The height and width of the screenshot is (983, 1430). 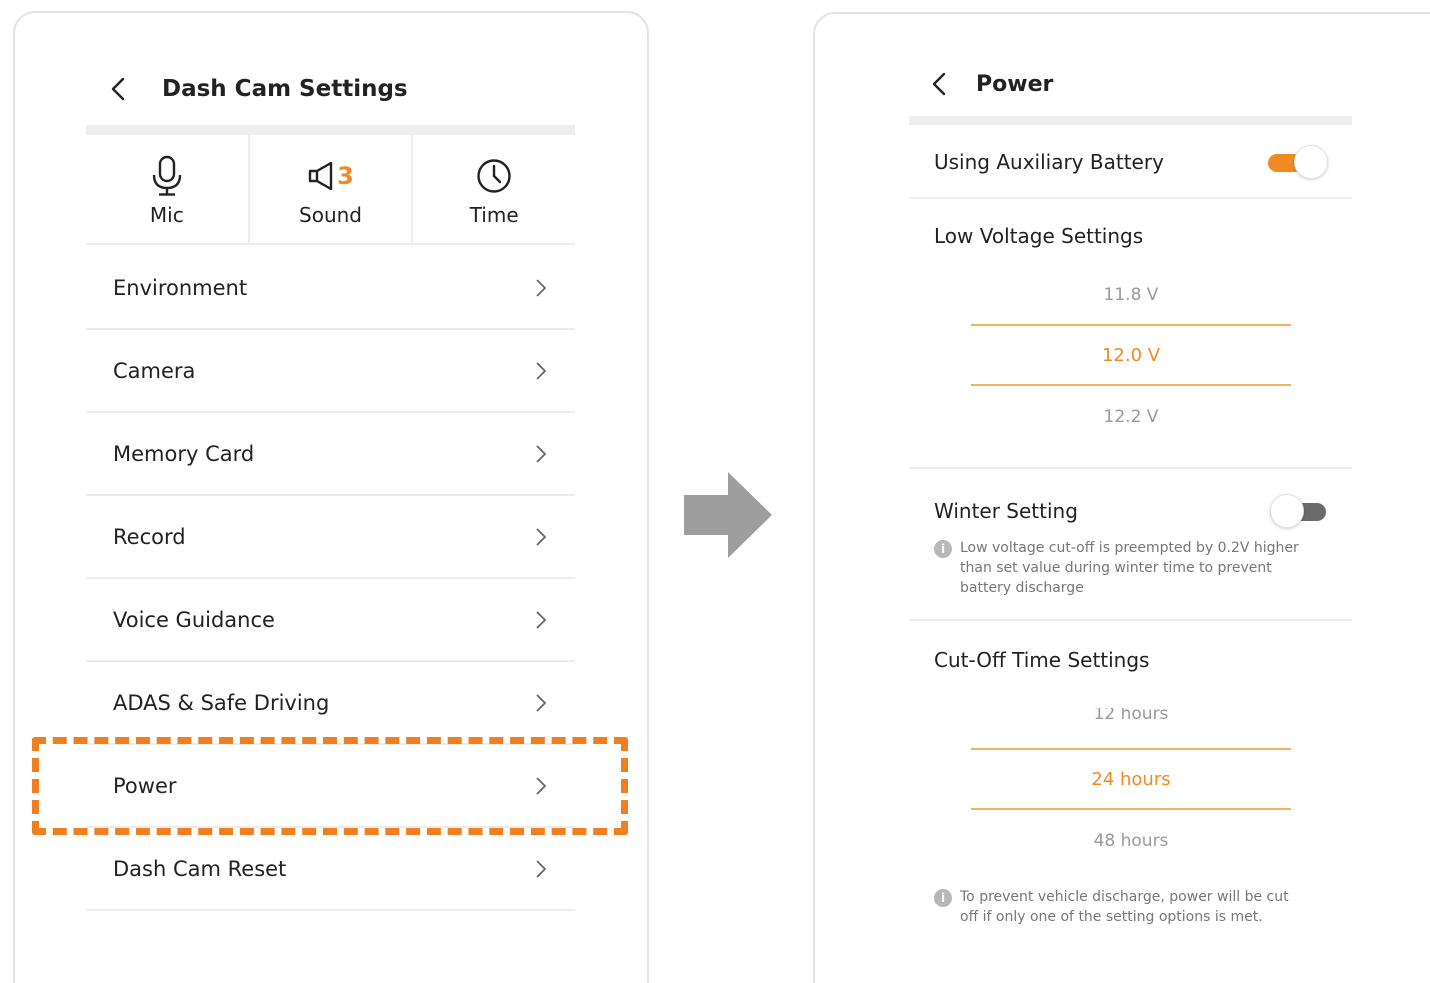 I want to click on low-voltage-label: Low Voltage Settings, so click(x=1039, y=236).